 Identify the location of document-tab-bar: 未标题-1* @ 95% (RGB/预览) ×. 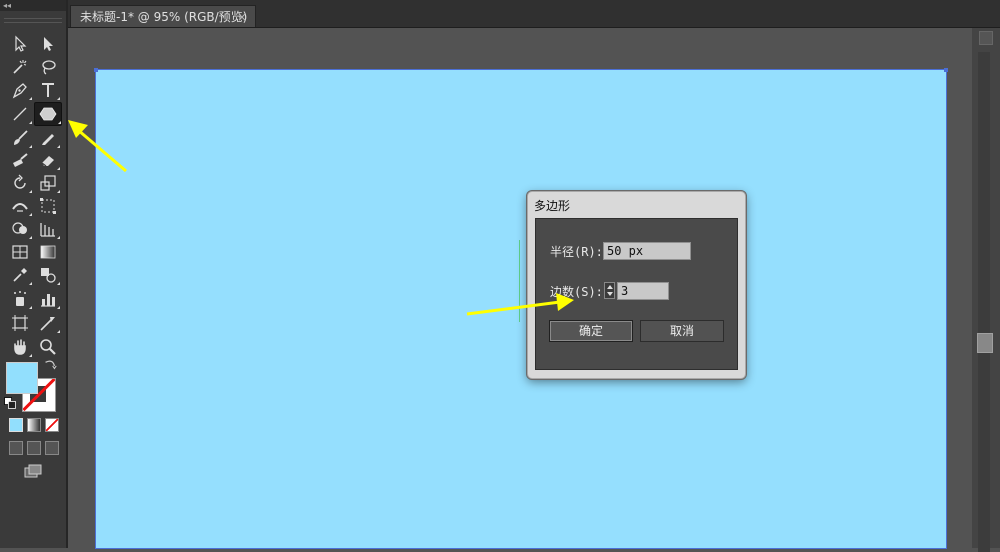
(534, 14).